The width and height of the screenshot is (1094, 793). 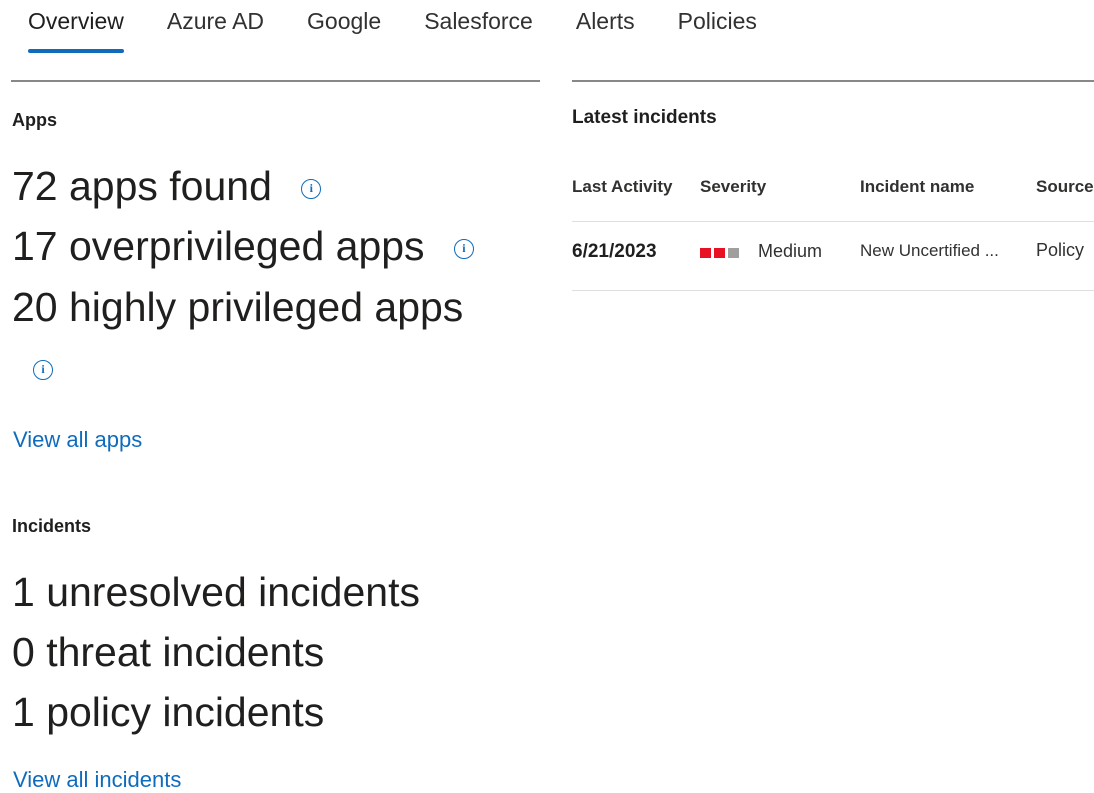 I want to click on overprivileged-apps-text: 17 overprivileged apps, so click(x=218, y=246).